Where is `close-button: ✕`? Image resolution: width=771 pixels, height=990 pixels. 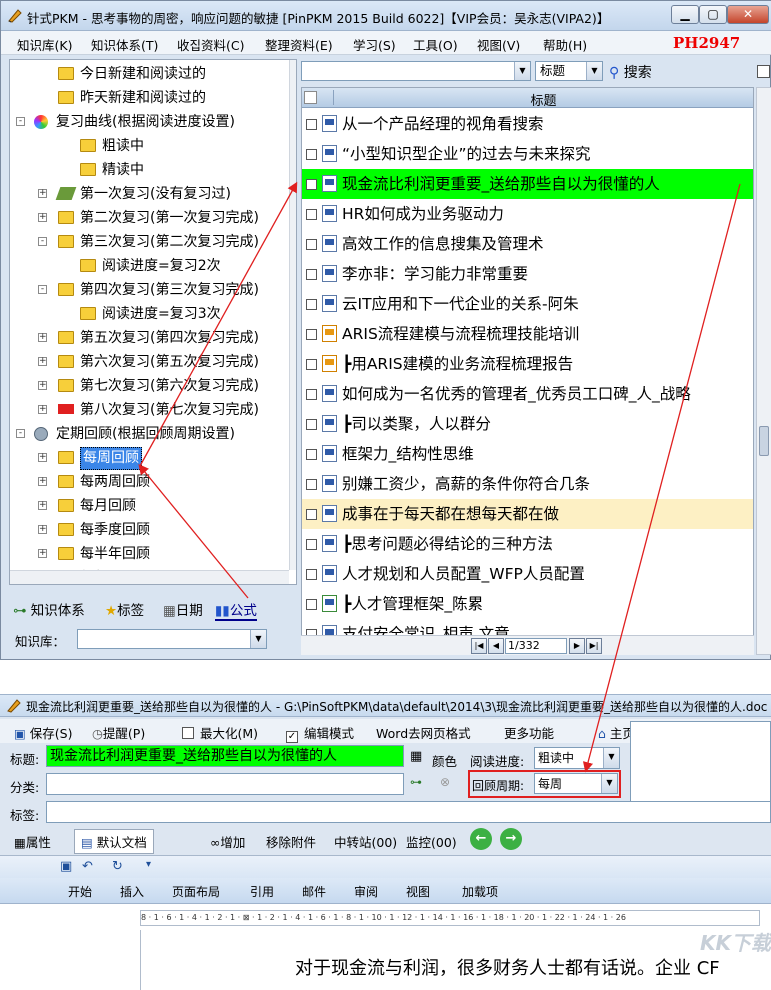 close-button: ✕ is located at coordinates (748, 14).